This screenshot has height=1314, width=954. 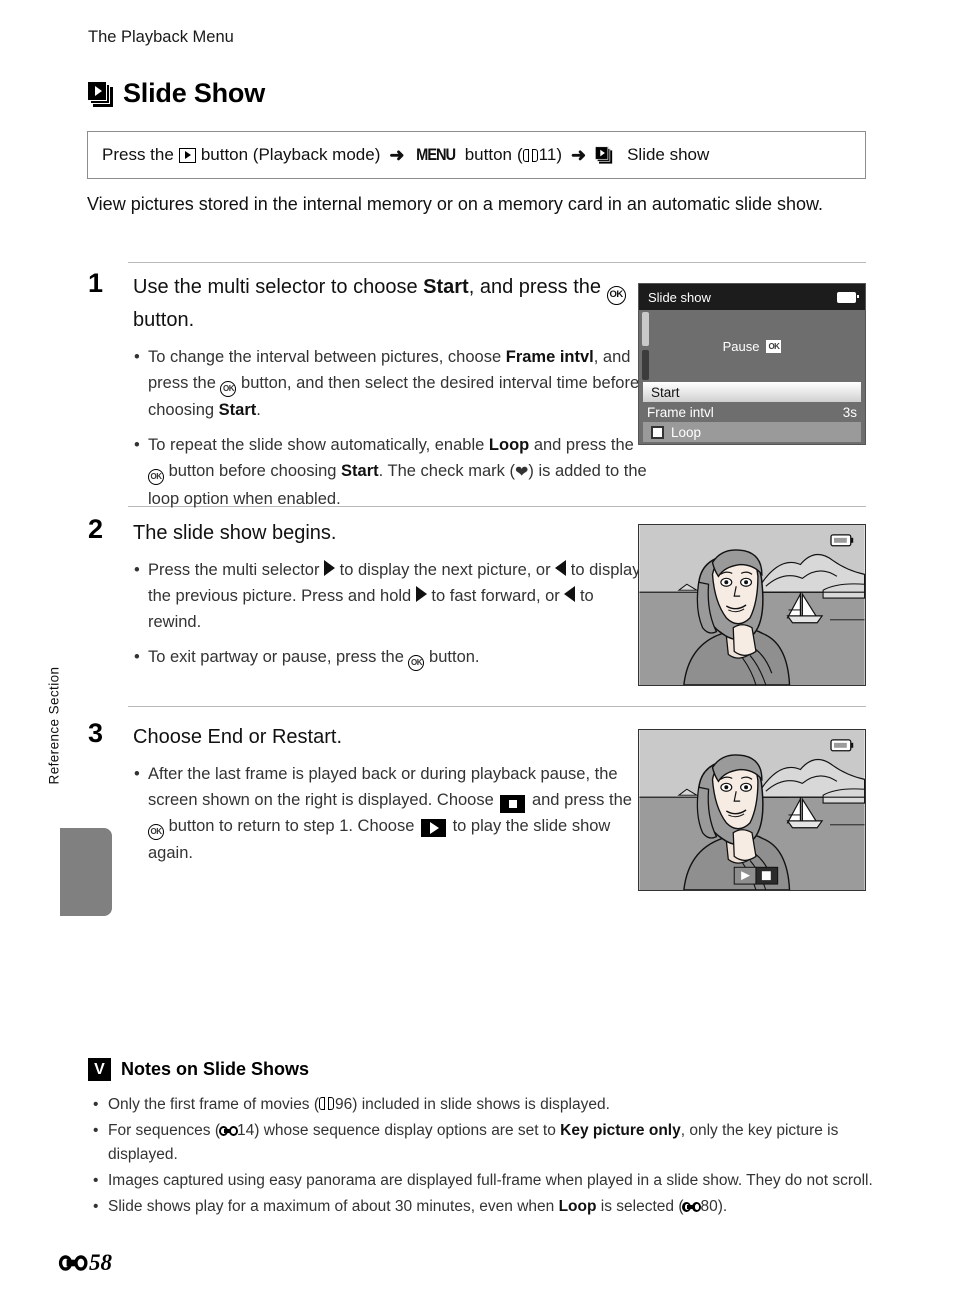 I want to click on step-1-heading-mid: , and press the, so click(x=537, y=287).